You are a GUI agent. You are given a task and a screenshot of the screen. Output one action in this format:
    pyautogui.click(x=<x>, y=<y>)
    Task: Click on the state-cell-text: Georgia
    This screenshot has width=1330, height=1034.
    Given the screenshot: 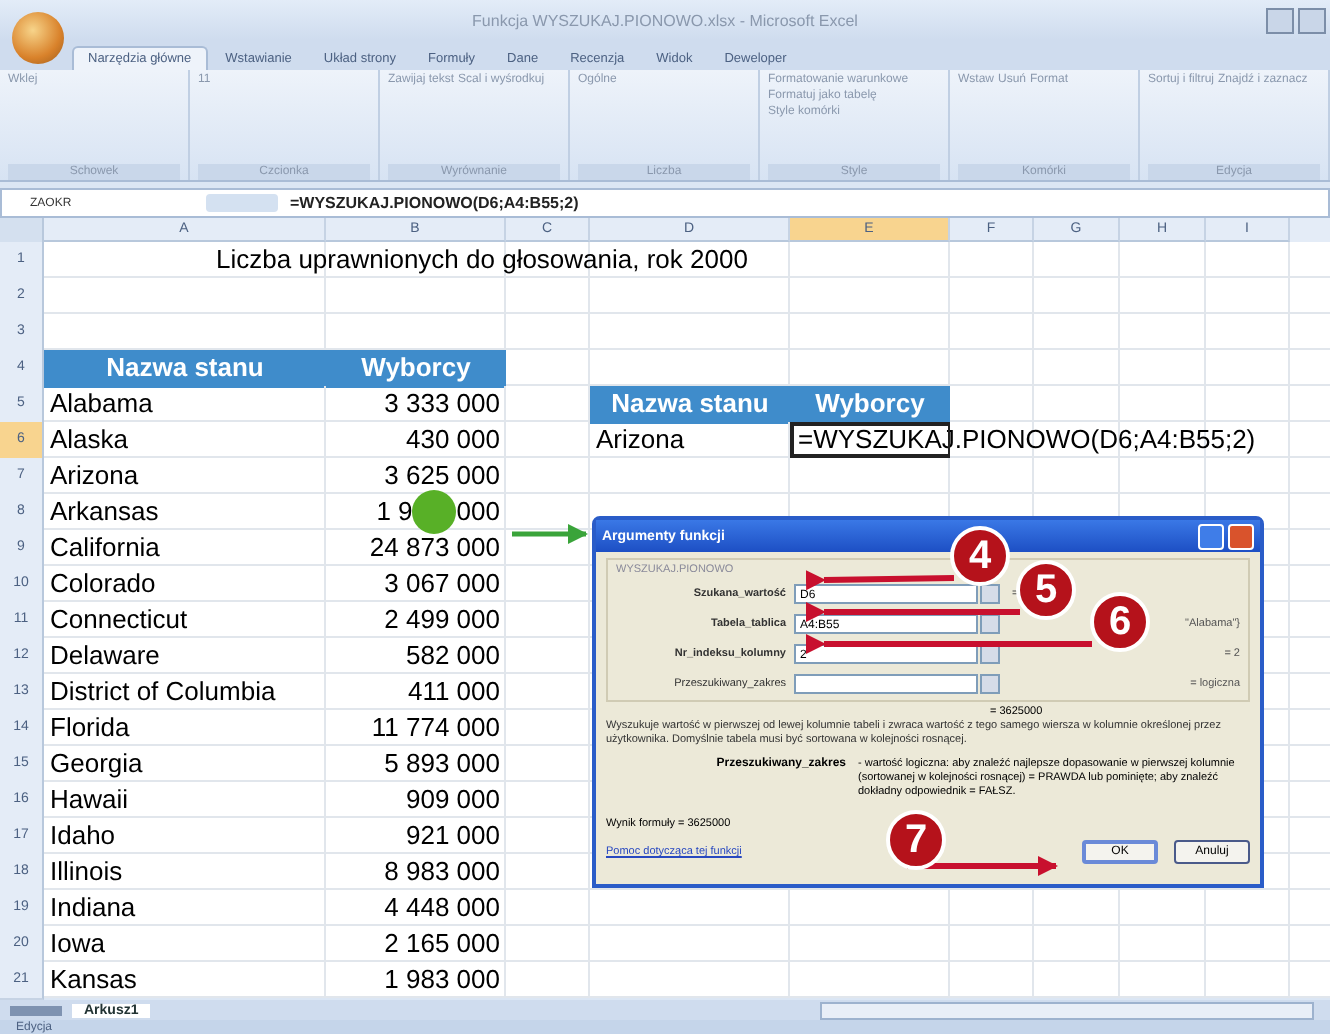 What is the action you would take?
    pyautogui.click(x=96, y=764)
    